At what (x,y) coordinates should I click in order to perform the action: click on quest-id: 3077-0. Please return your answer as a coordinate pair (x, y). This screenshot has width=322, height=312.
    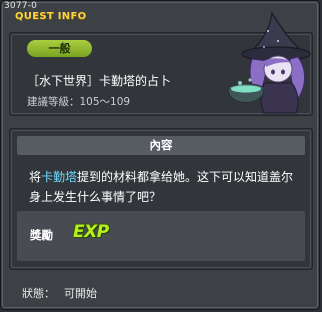
    Looking at the image, I should click on (21, 6).